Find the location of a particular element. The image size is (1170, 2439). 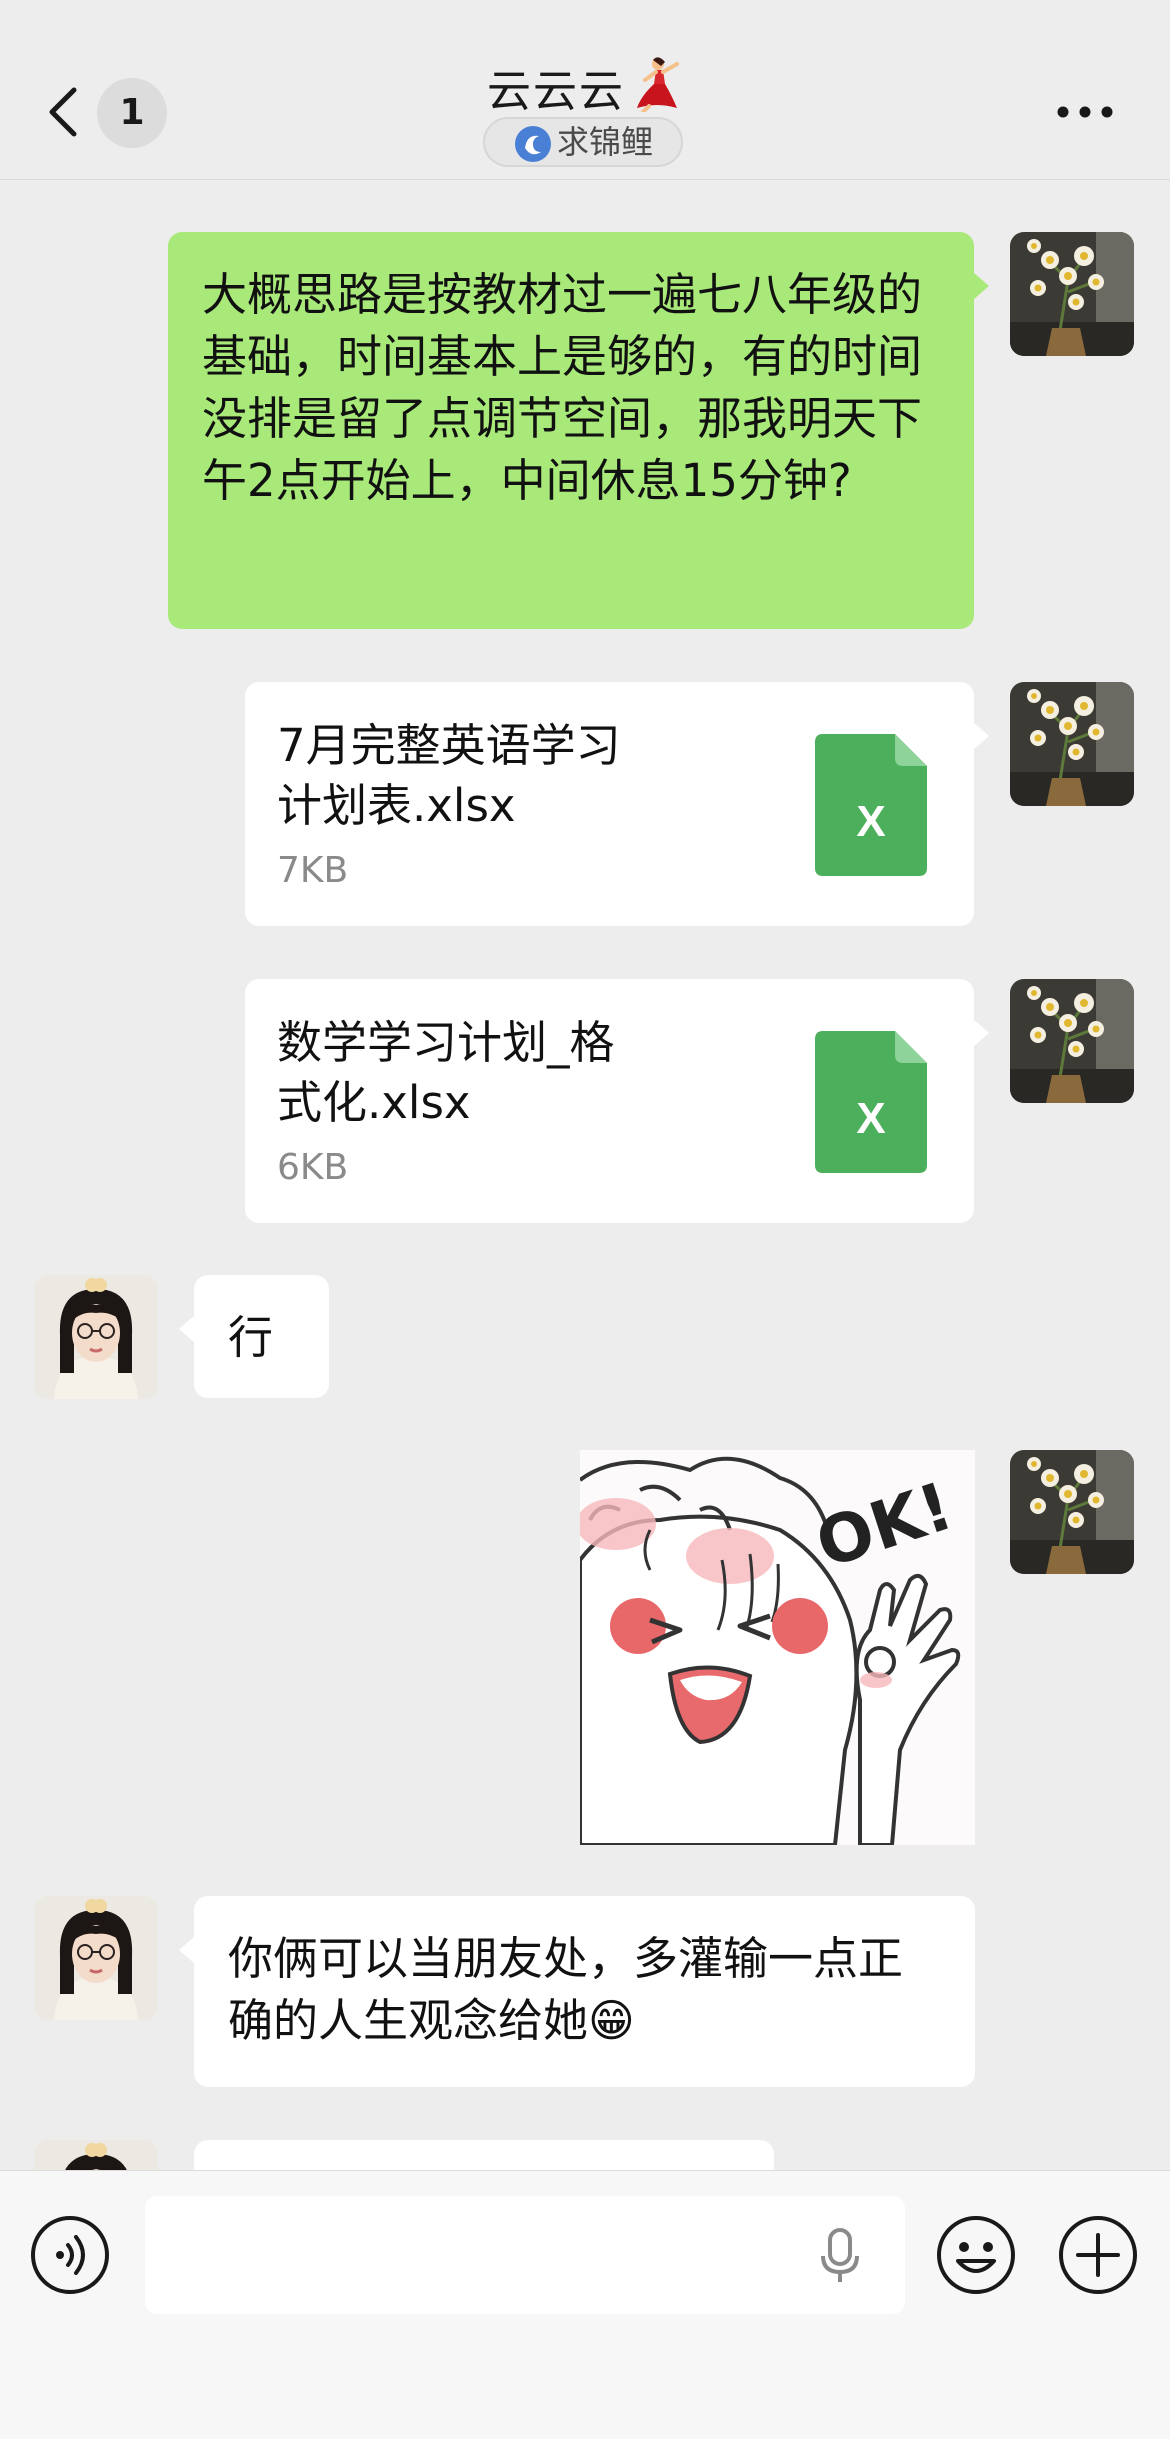

chat-header: 1 云云云 求锦鲤 is located at coordinates (585, 90).